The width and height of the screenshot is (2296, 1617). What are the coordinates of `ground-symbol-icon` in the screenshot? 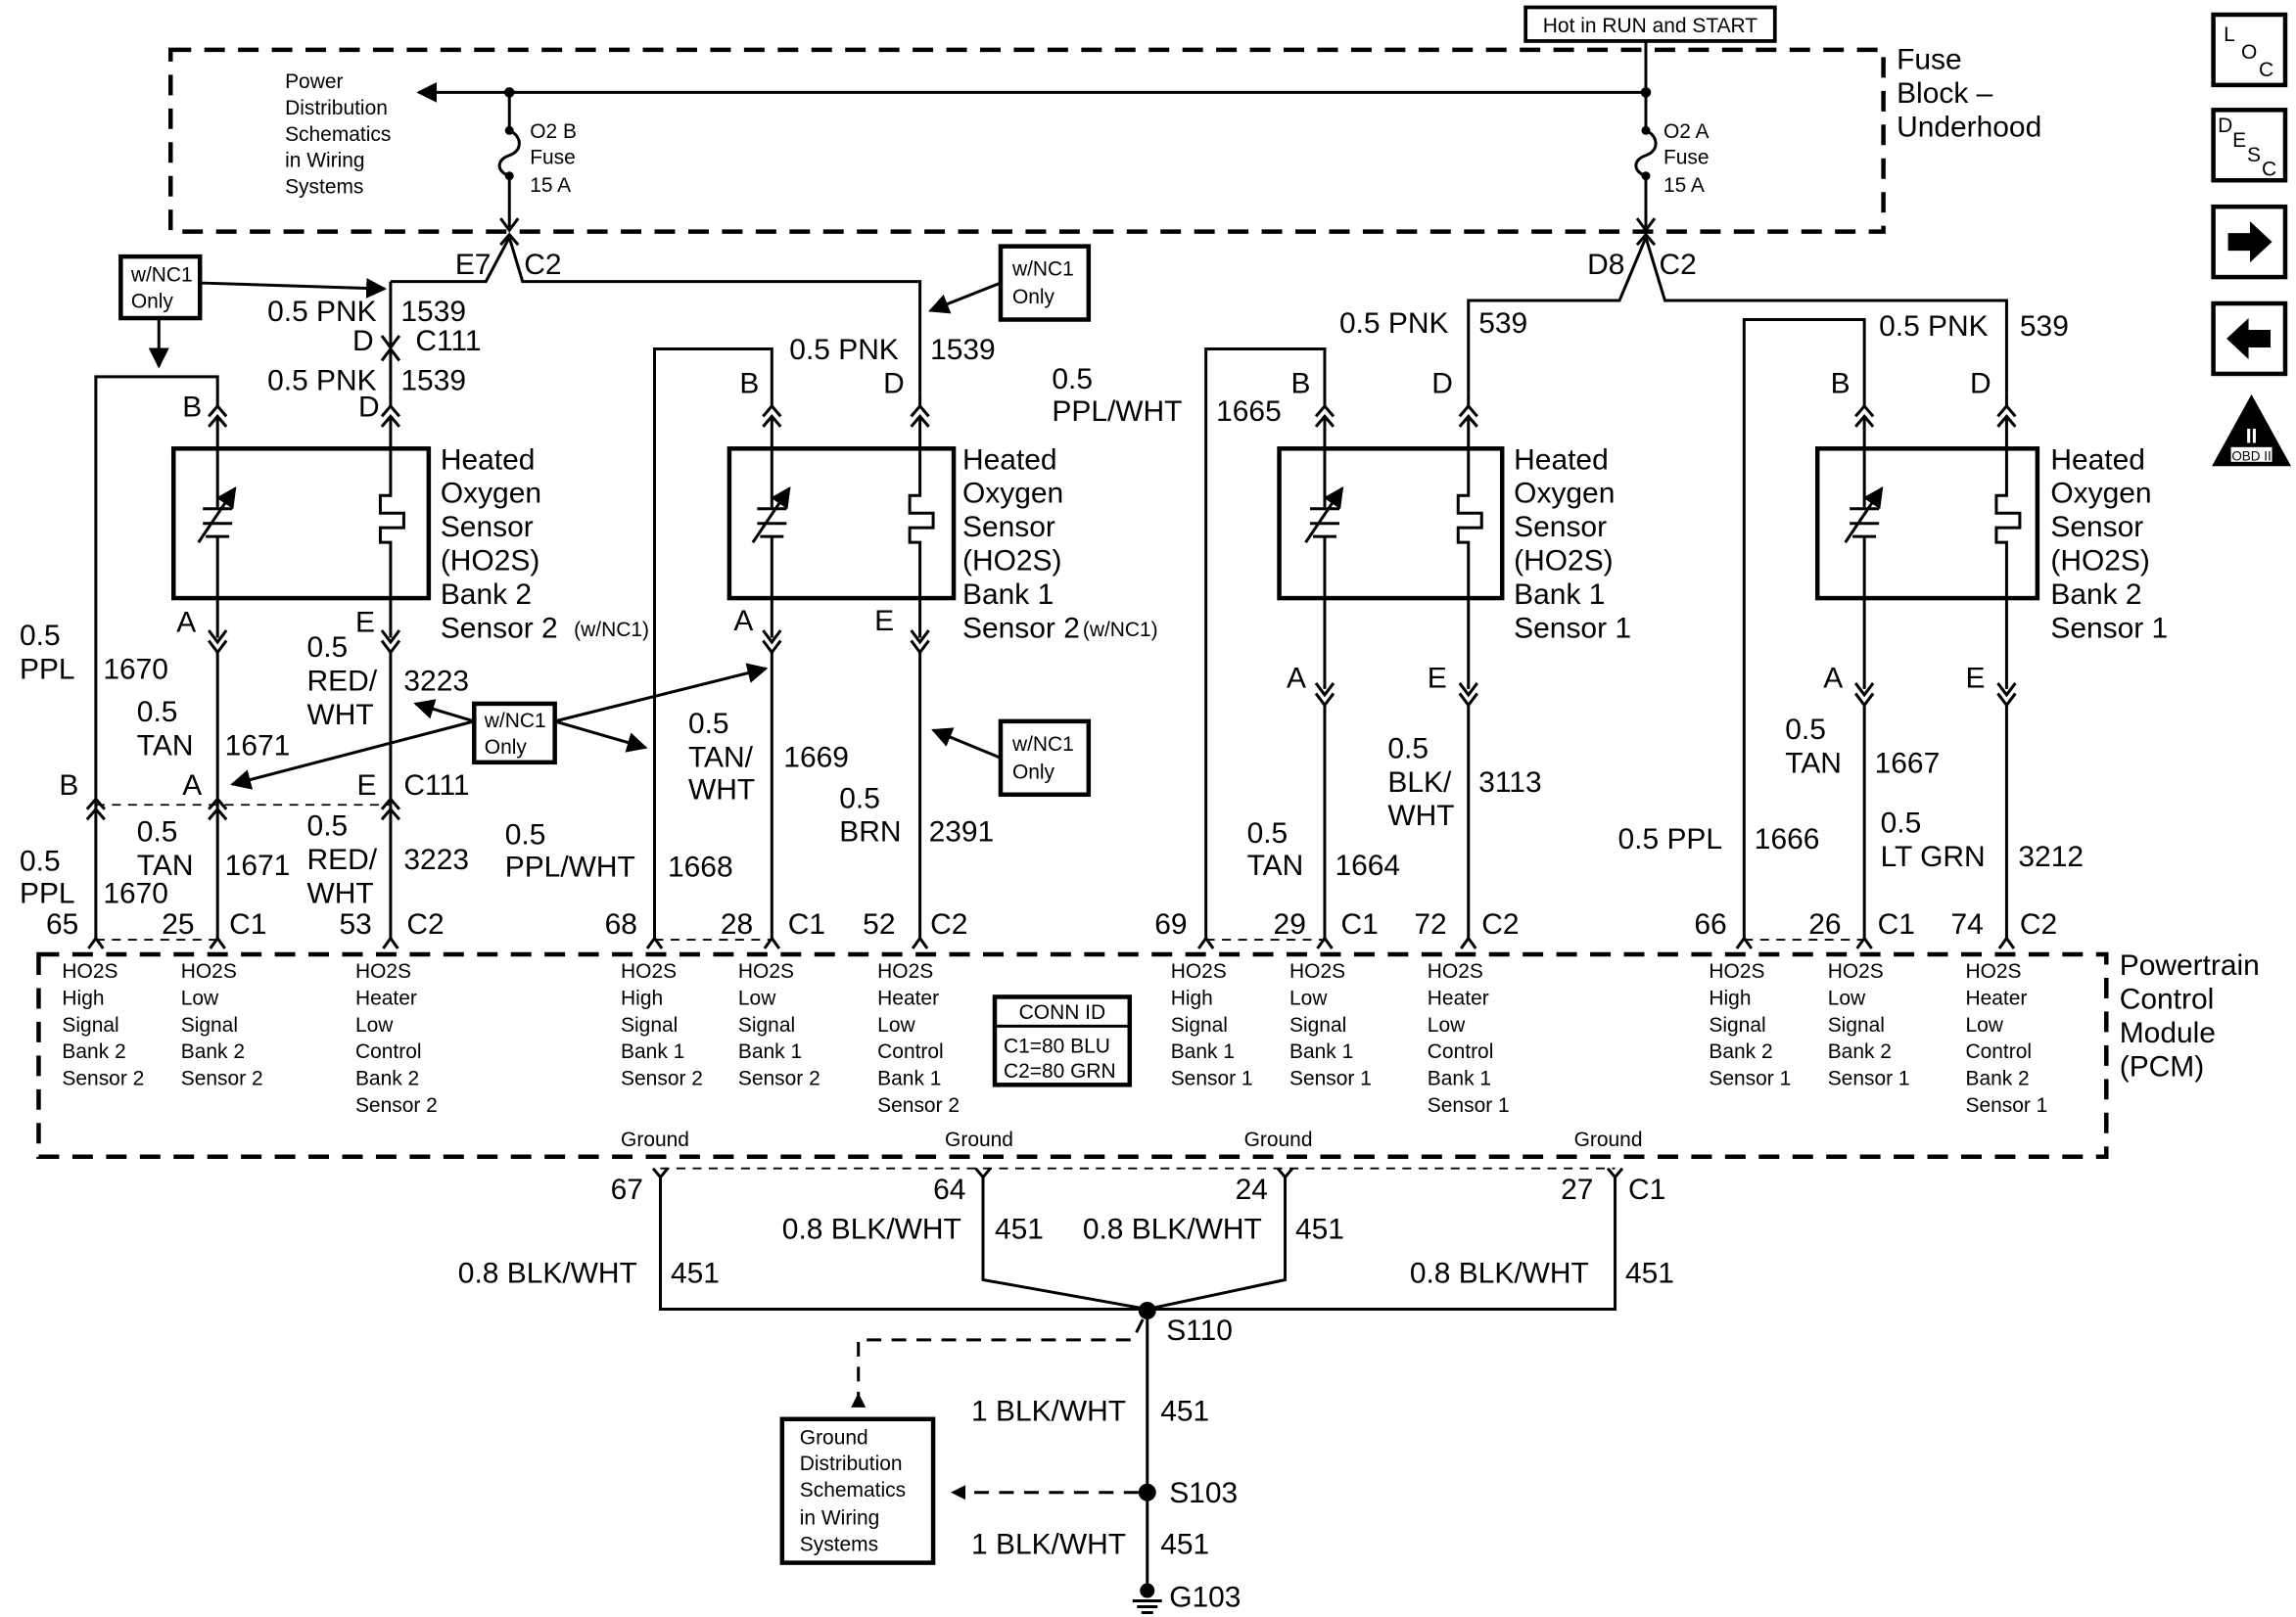 It's located at (1147, 1607).